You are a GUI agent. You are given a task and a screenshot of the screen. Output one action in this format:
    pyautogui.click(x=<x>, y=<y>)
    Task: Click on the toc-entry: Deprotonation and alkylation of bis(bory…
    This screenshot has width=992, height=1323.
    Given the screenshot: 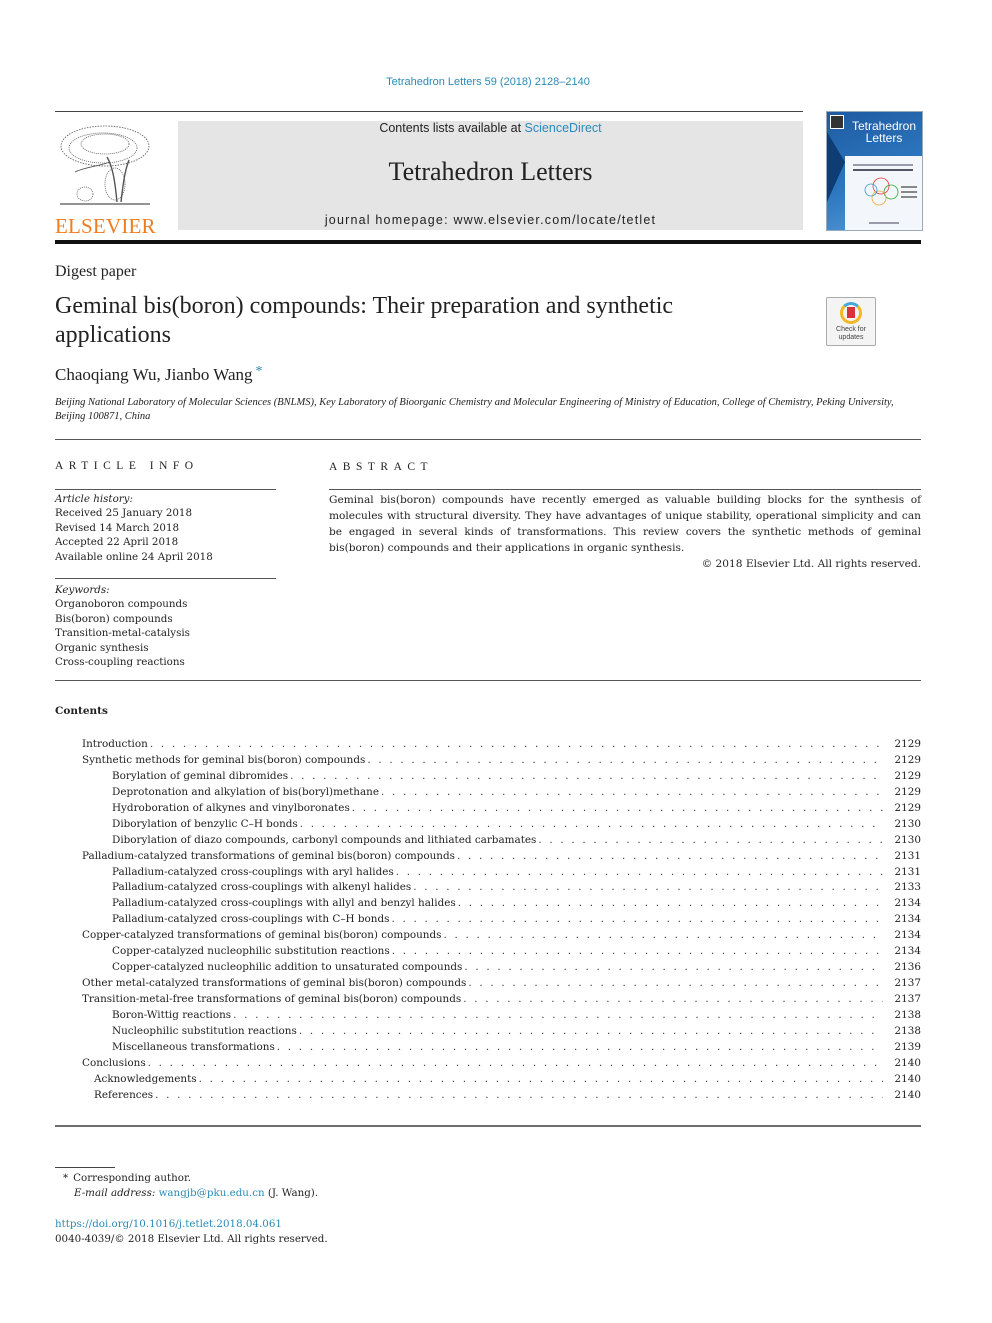 What is the action you would take?
    pyautogui.click(x=488, y=791)
    